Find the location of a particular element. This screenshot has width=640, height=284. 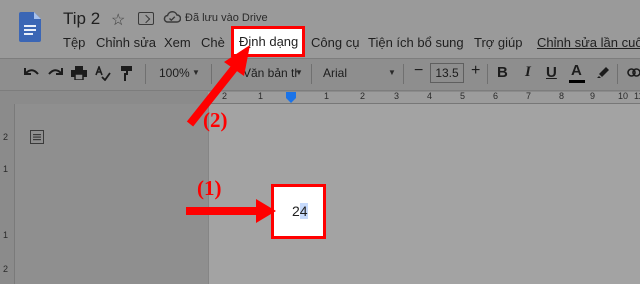

menu-file: Tệp is located at coordinates (74, 42).